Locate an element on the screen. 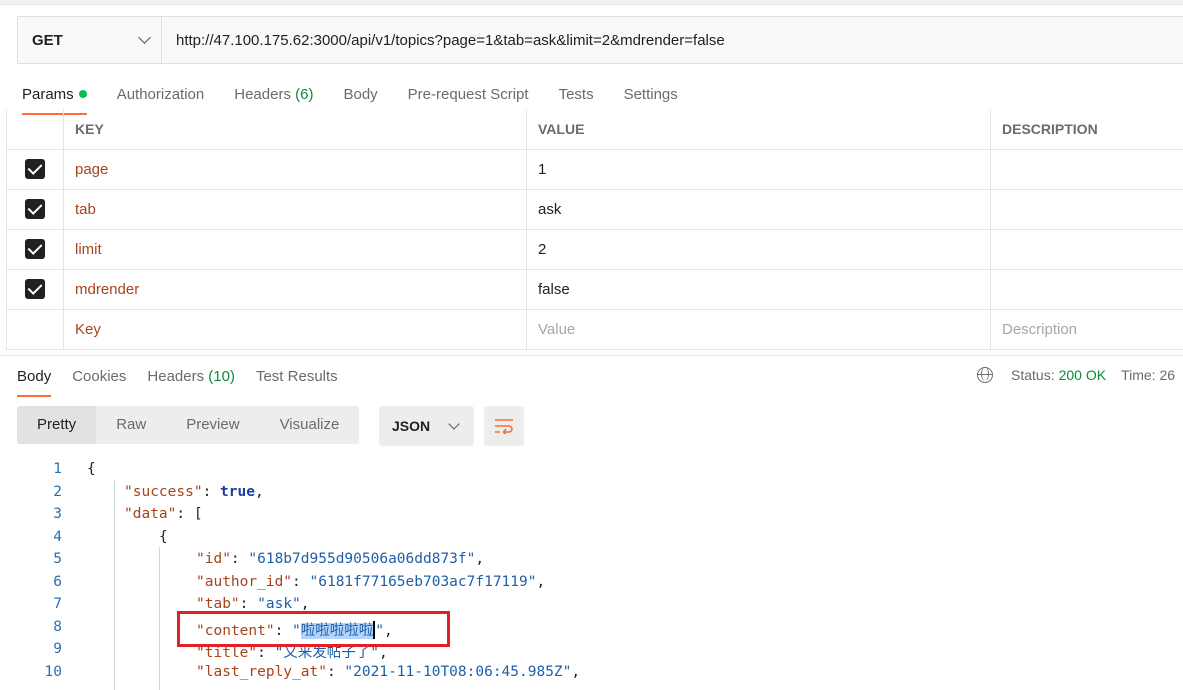 The height and width of the screenshot is (690, 1183). wrap-lines-button is located at coordinates (504, 426).